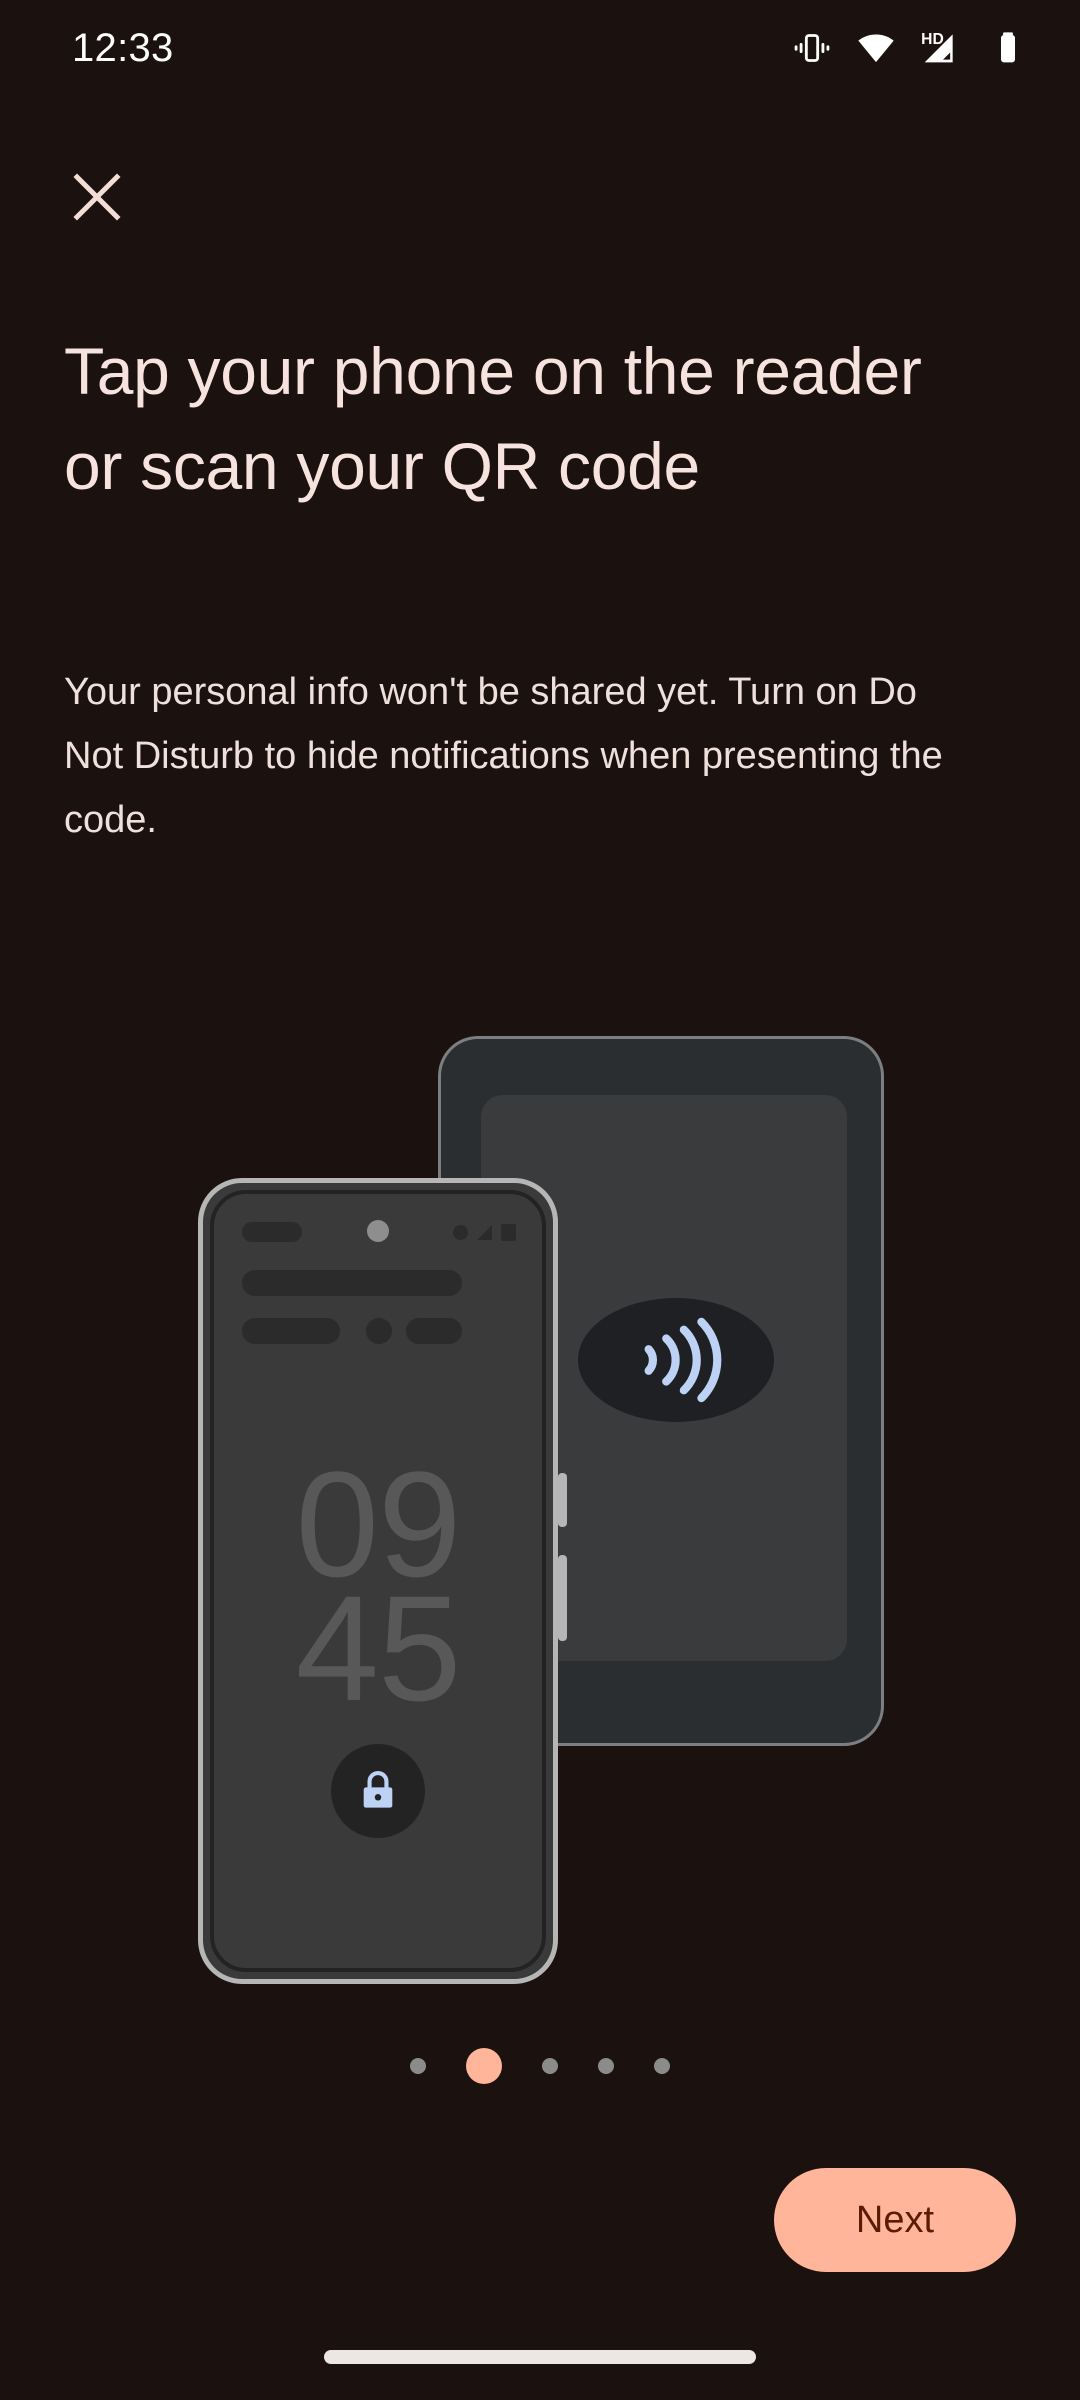  I want to click on svg-text: HD, so click(932, 39).